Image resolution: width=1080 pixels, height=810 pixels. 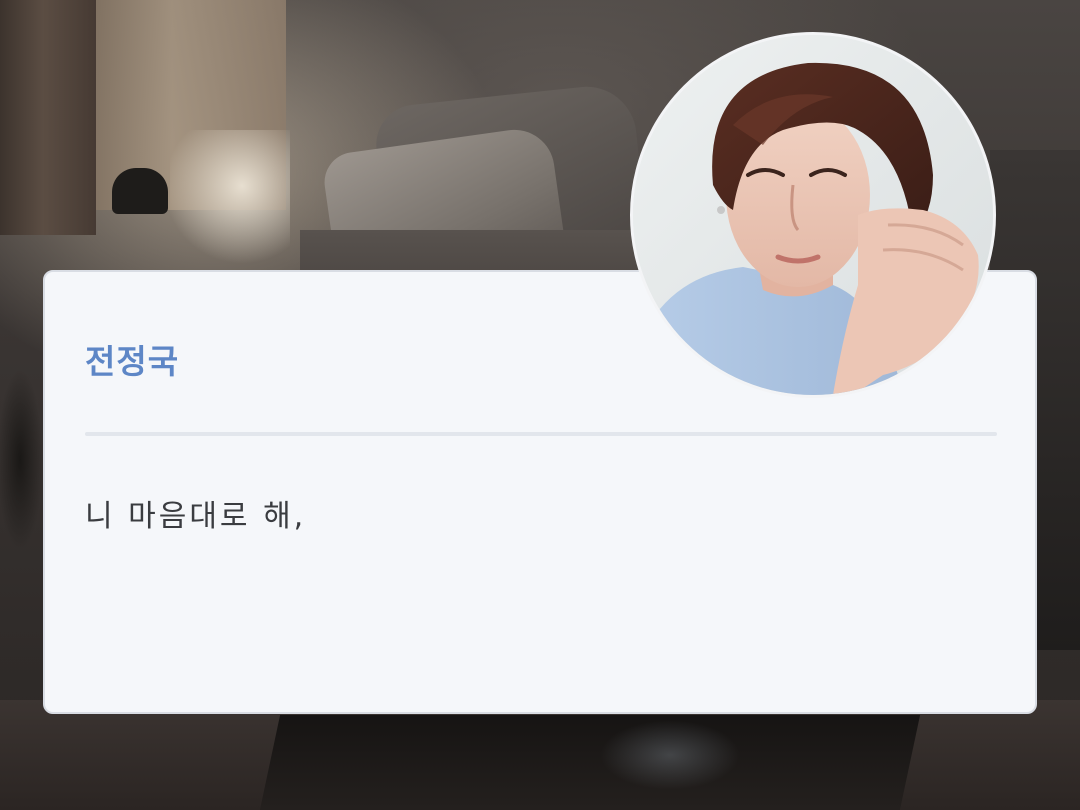 I want to click on background-table, so click(x=590, y=762).